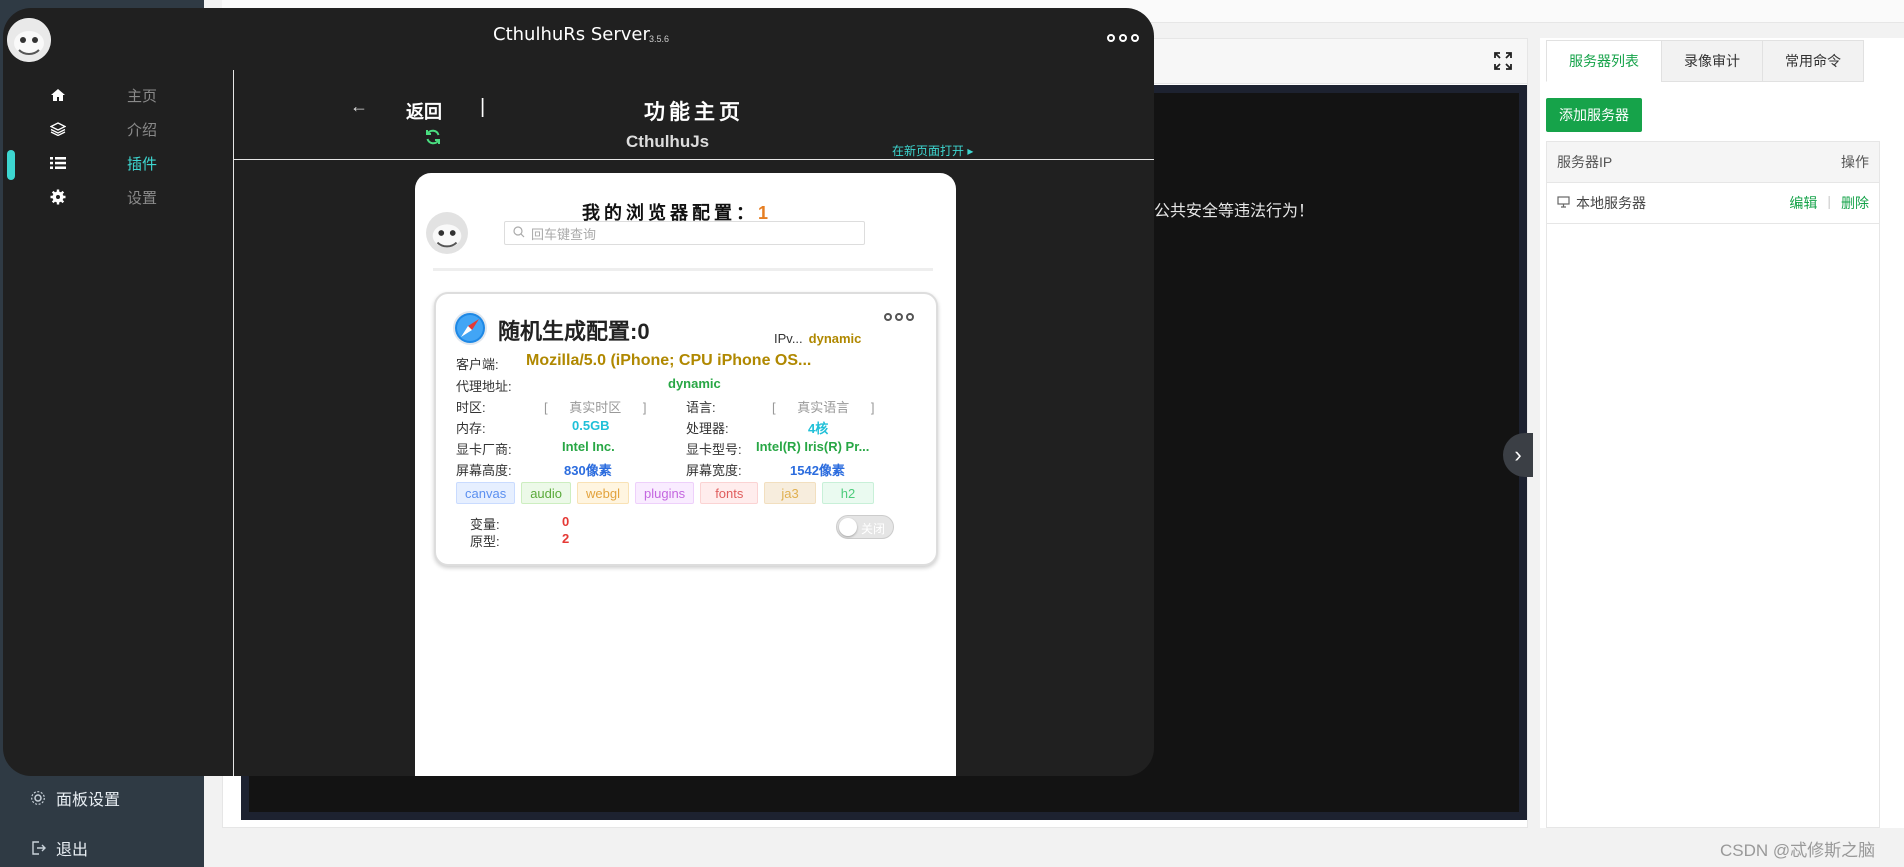  What do you see at coordinates (818, 428) in the screenshot?
I see `cpu-value: 4核` at bounding box center [818, 428].